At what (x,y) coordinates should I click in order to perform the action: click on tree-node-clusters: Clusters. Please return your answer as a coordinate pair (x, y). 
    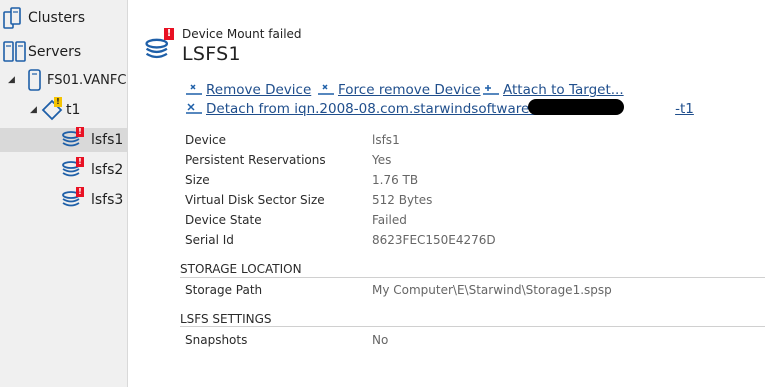
    Looking at the image, I should click on (43, 18).